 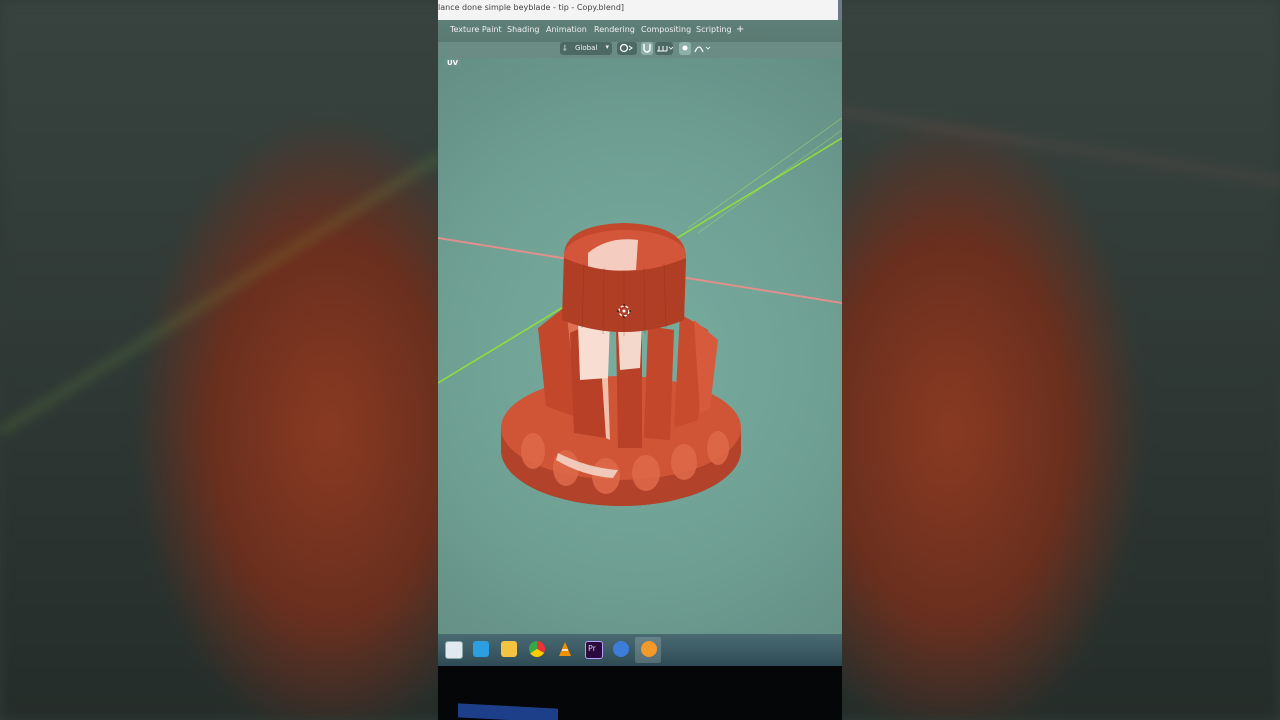 I want to click on proportional-editing-toggle, so click(x=685, y=48).